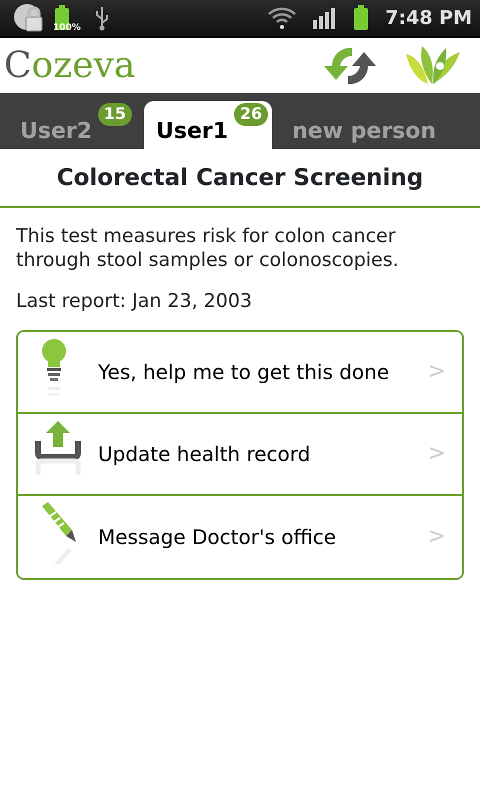 This screenshot has height=800, width=480. Describe the element at coordinates (204, 454) in the screenshot. I see `action-label: Update health record` at that location.